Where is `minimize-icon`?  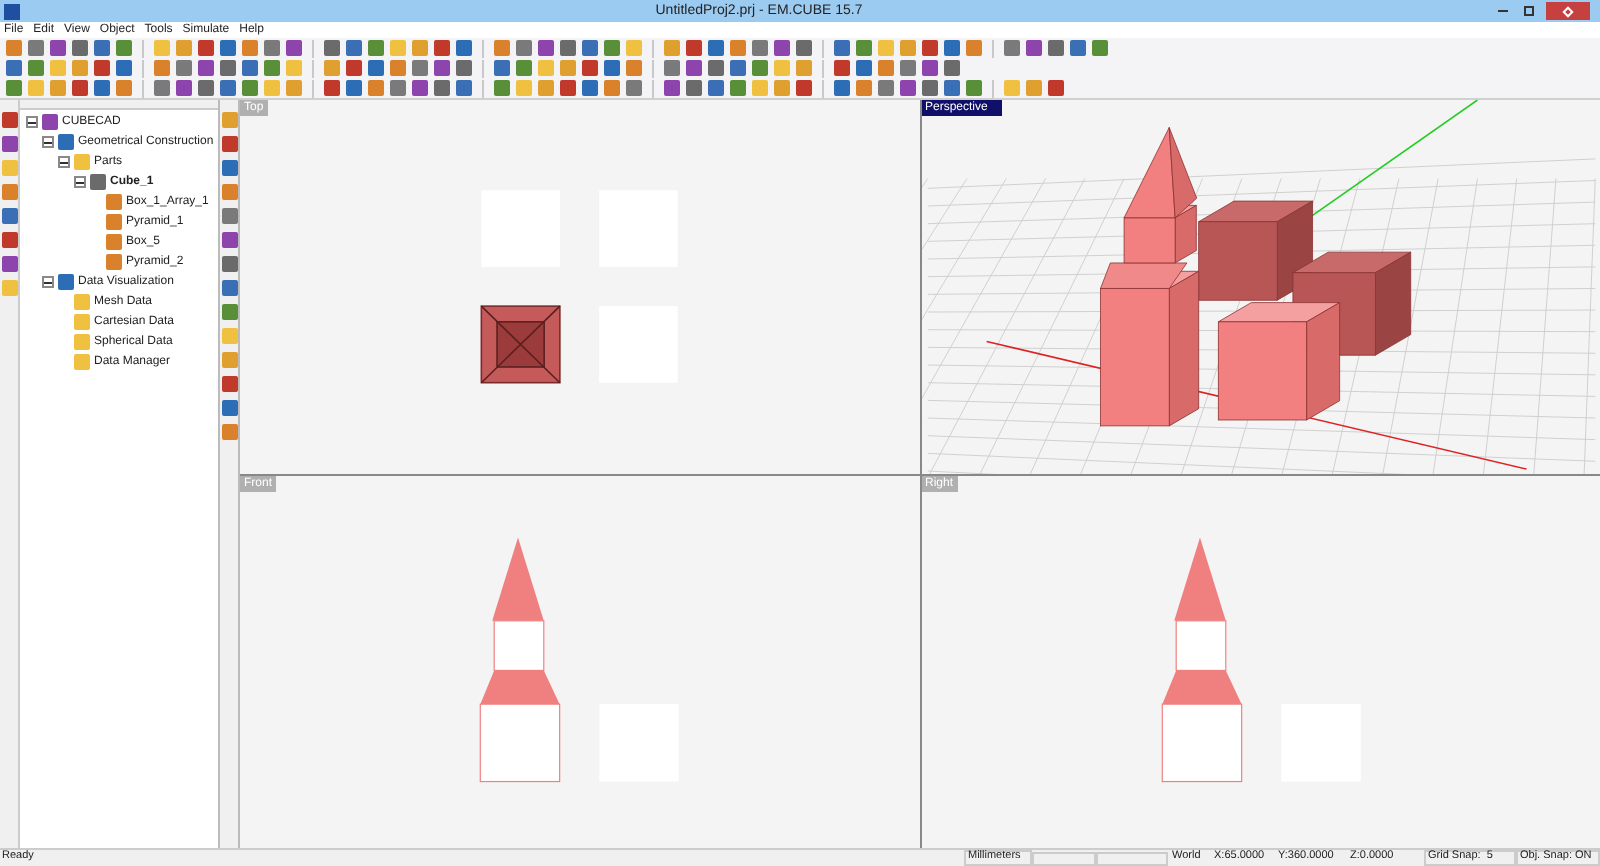 minimize-icon is located at coordinates (1503, 11).